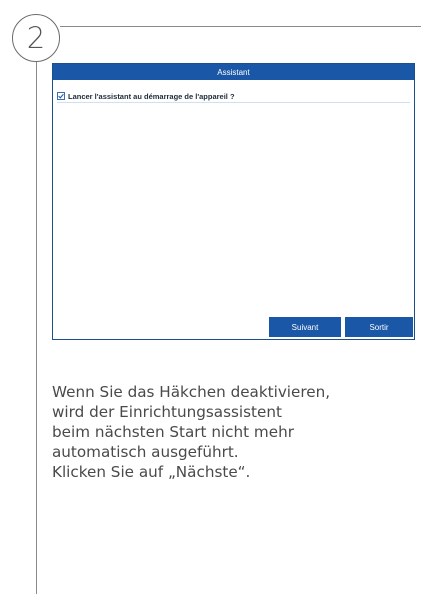 The width and height of the screenshot is (421, 594). I want to click on dialog-titlebar: Assistant, so click(233, 72).